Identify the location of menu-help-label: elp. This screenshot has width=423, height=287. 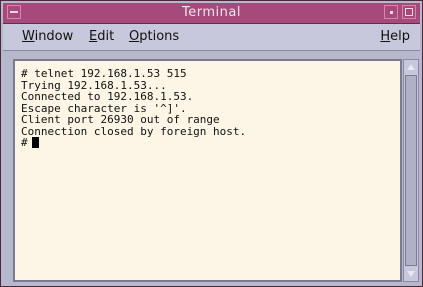
(400, 36).